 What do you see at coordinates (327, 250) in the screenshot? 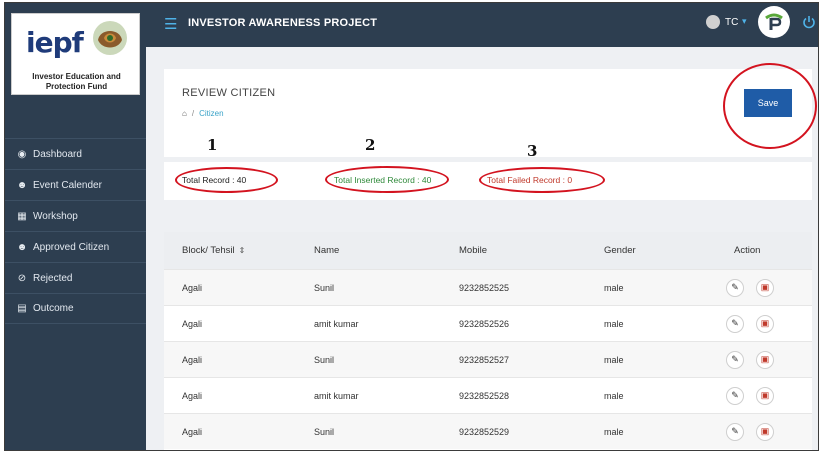
I see `column-header-name: Name` at bounding box center [327, 250].